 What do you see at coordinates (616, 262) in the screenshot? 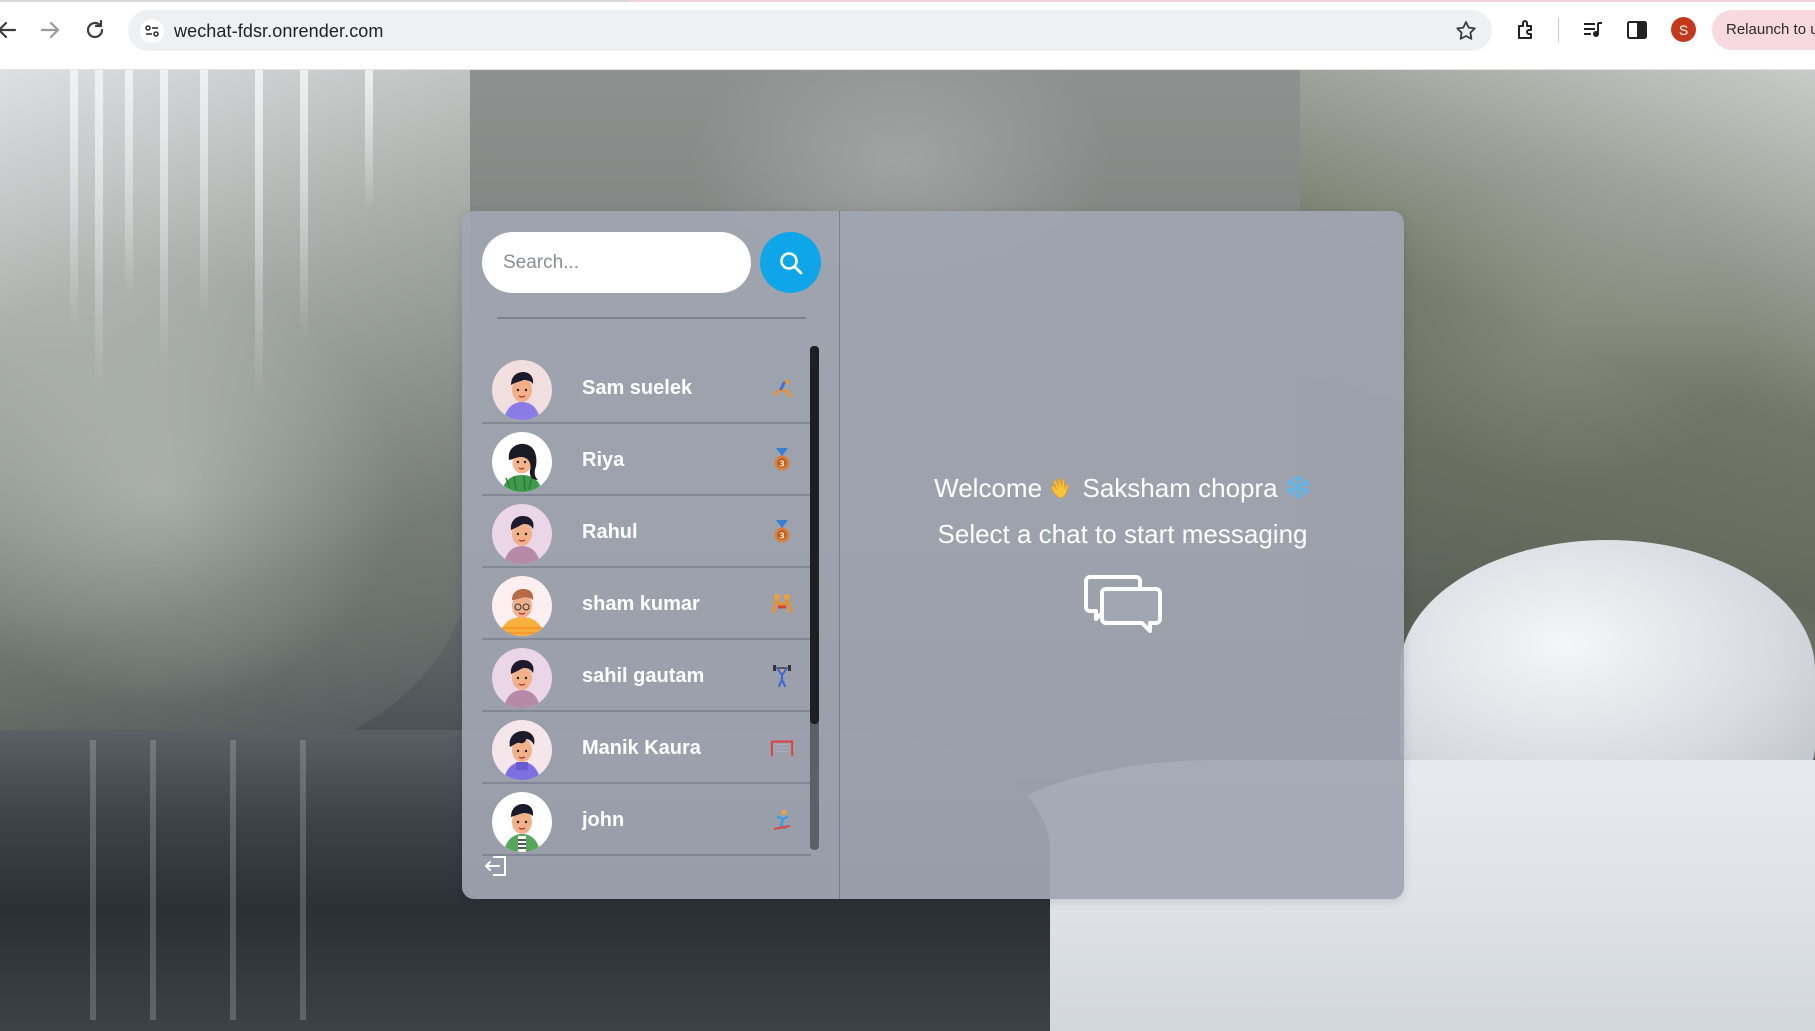
I see `search-input` at bounding box center [616, 262].